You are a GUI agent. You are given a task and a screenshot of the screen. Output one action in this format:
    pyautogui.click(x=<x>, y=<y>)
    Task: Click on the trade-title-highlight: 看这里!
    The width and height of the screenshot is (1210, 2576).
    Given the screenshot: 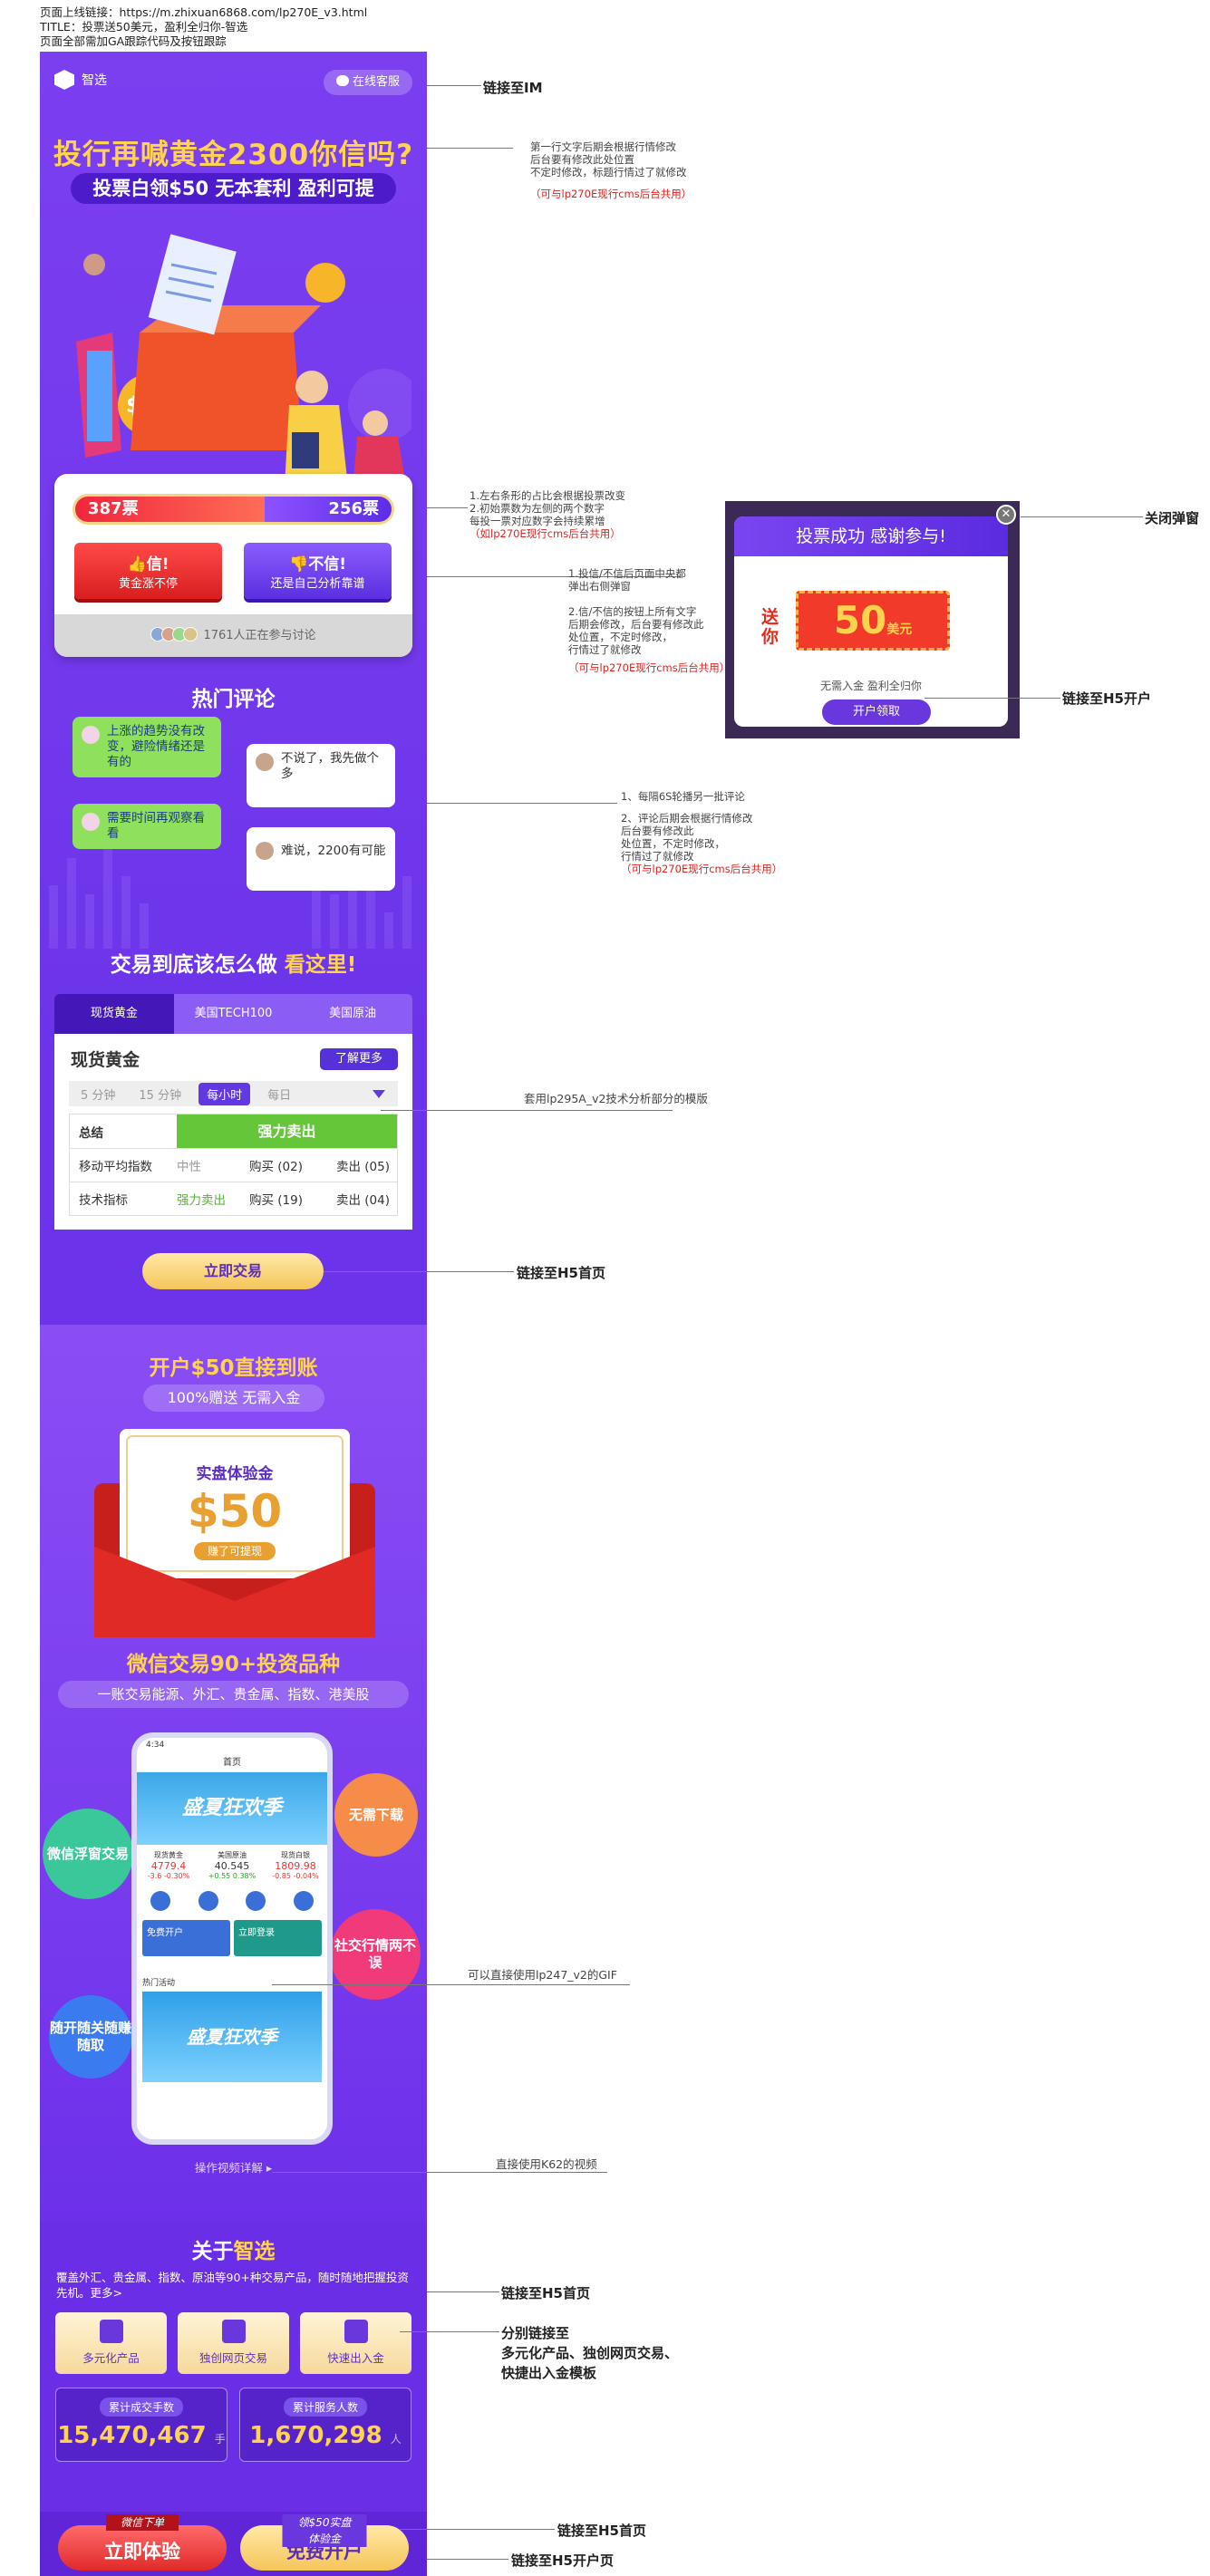 What is the action you would take?
    pyautogui.click(x=320, y=965)
    